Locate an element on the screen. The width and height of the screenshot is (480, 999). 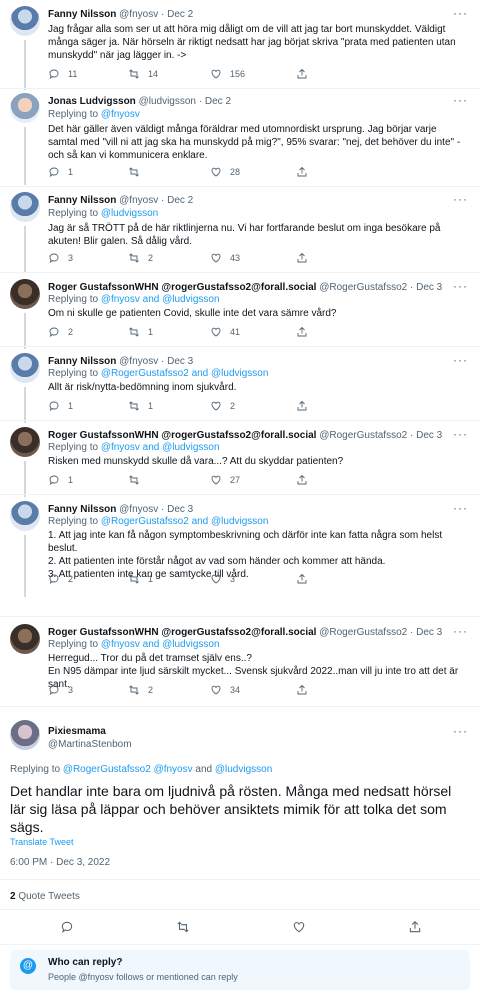
like-button: 43 is located at coordinates (225, 258).